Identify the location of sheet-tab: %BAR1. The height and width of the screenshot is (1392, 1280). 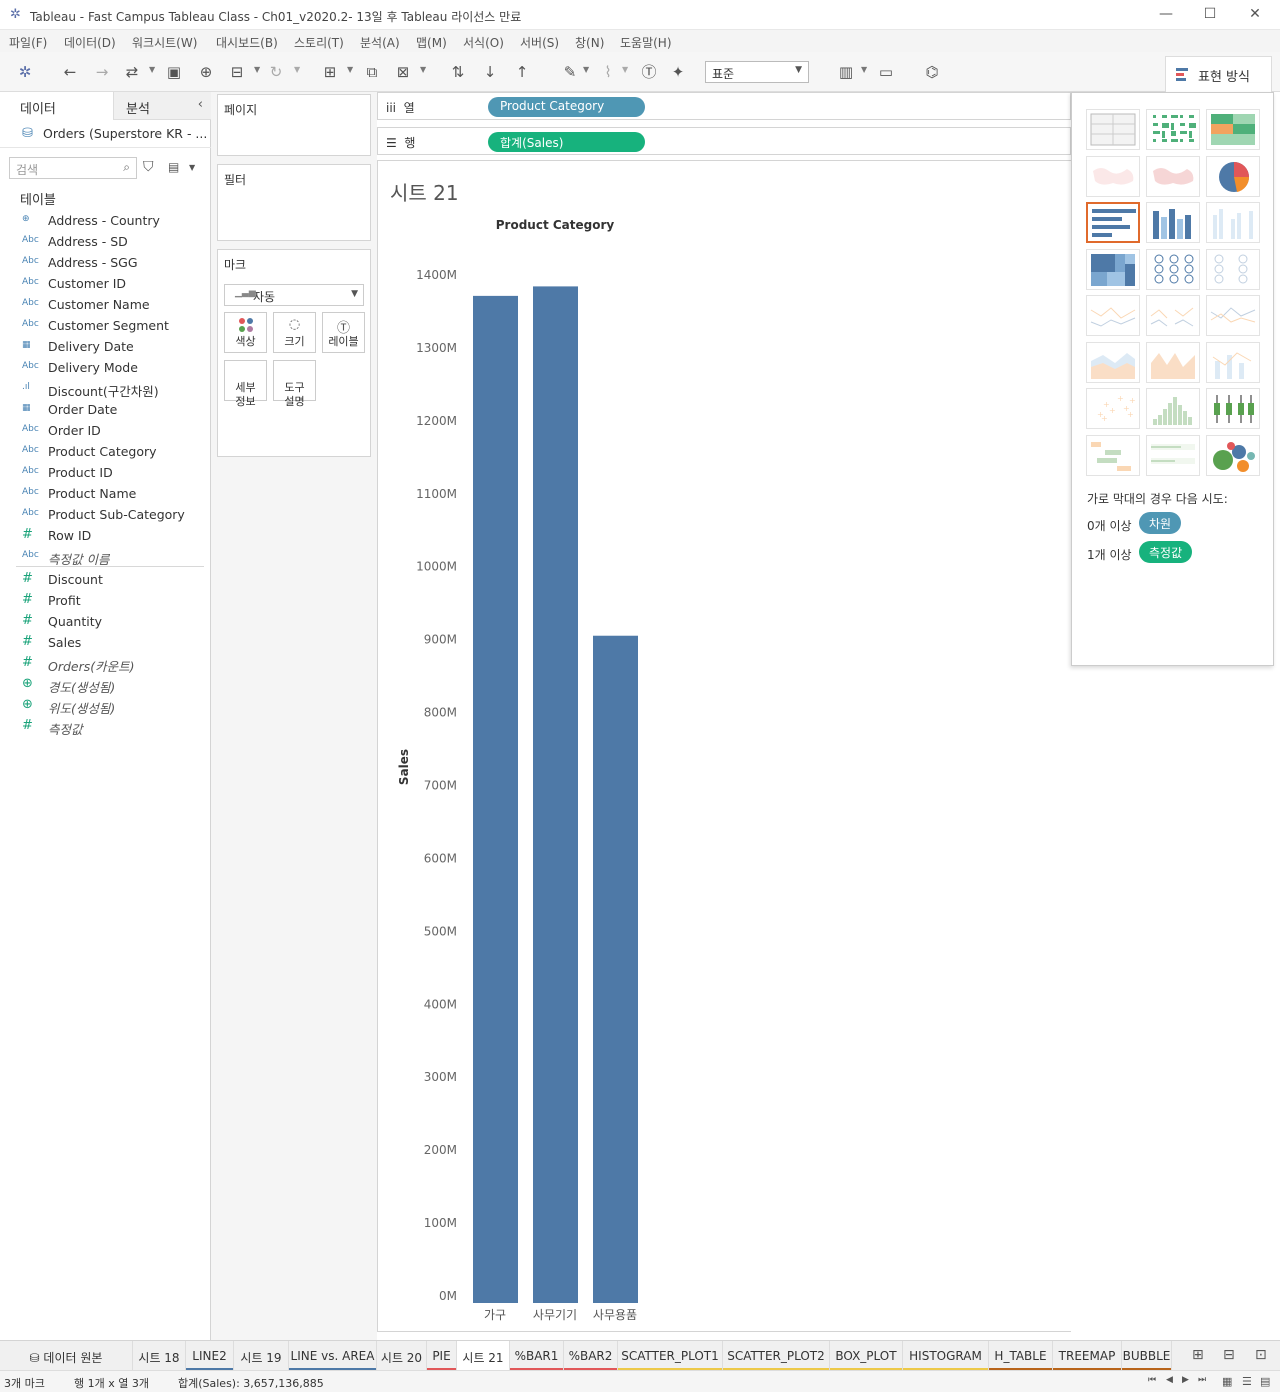
(537, 1356).